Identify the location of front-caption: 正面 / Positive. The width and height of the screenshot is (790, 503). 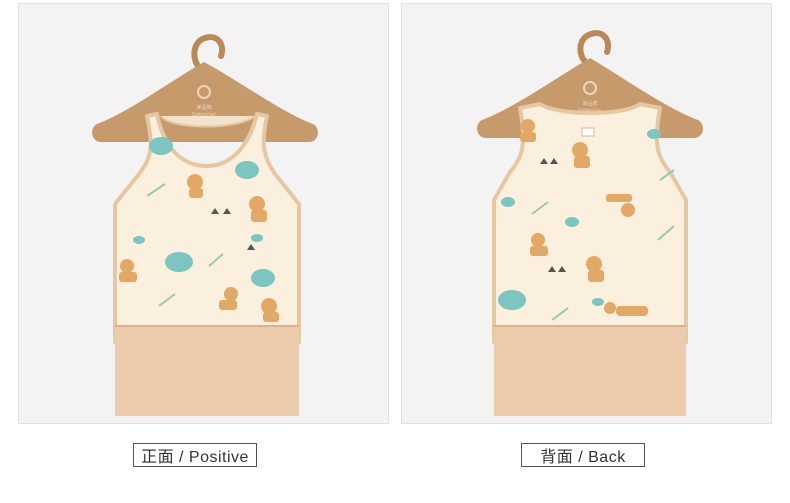
(195, 455).